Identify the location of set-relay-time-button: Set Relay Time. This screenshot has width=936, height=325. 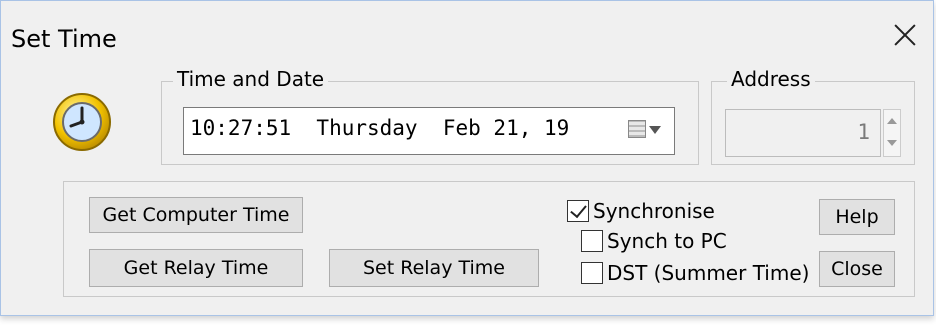
(434, 268).